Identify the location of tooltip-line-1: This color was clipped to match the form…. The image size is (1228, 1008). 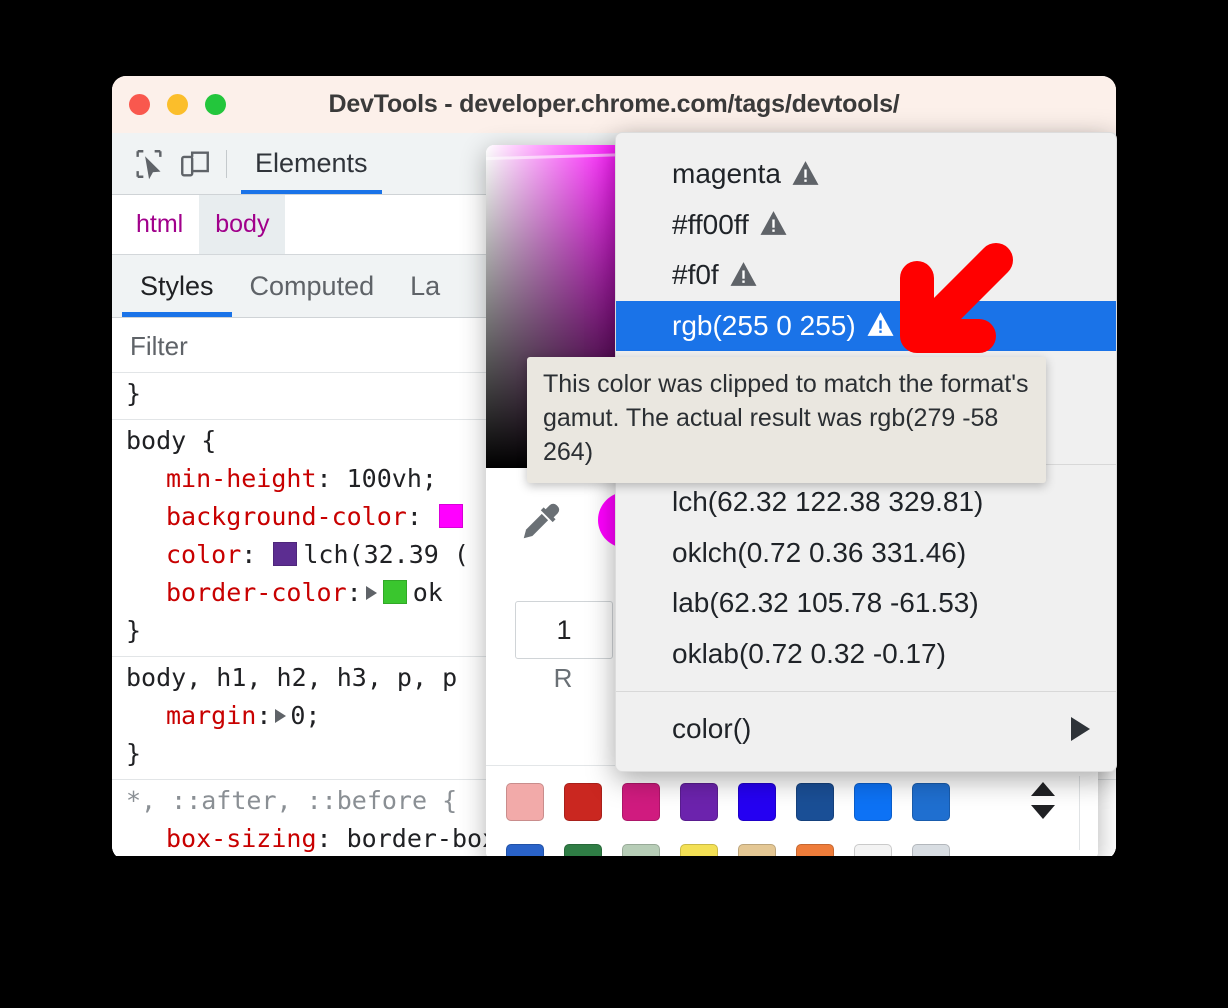
(786, 384).